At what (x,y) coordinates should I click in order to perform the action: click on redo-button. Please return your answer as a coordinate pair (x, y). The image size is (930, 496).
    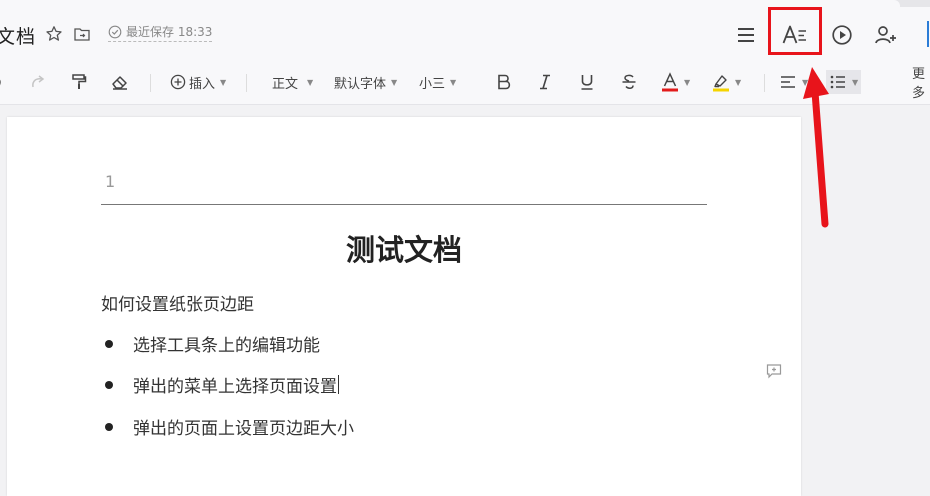
    Looking at the image, I should click on (38, 82).